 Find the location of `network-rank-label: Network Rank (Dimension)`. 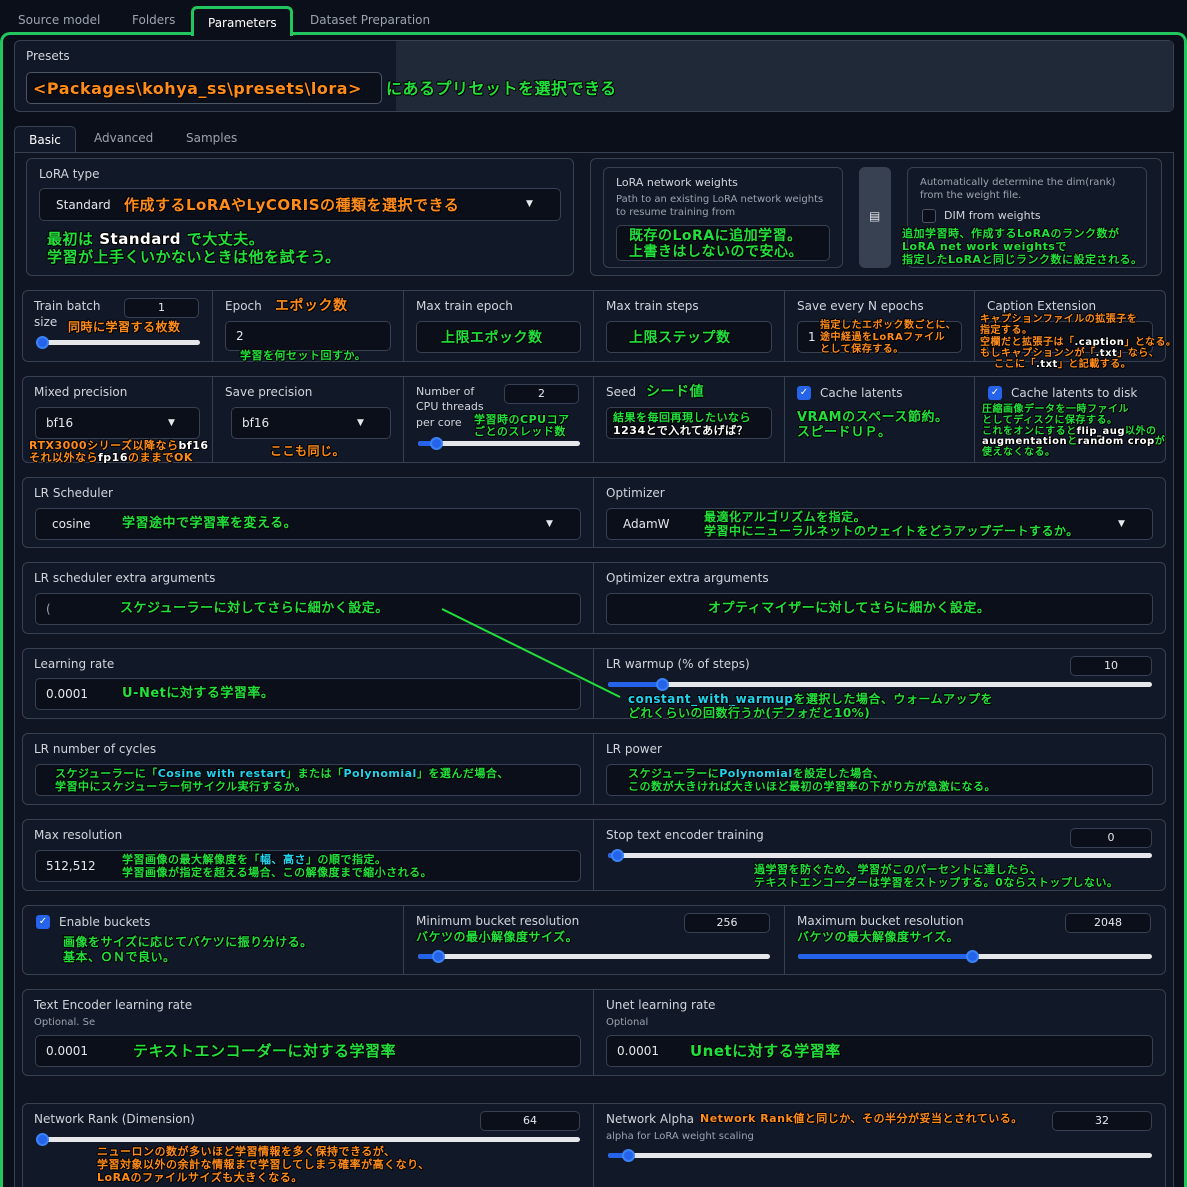

network-rank-label: Network Rank (Dimension) is located at coordinates (114, 1119).